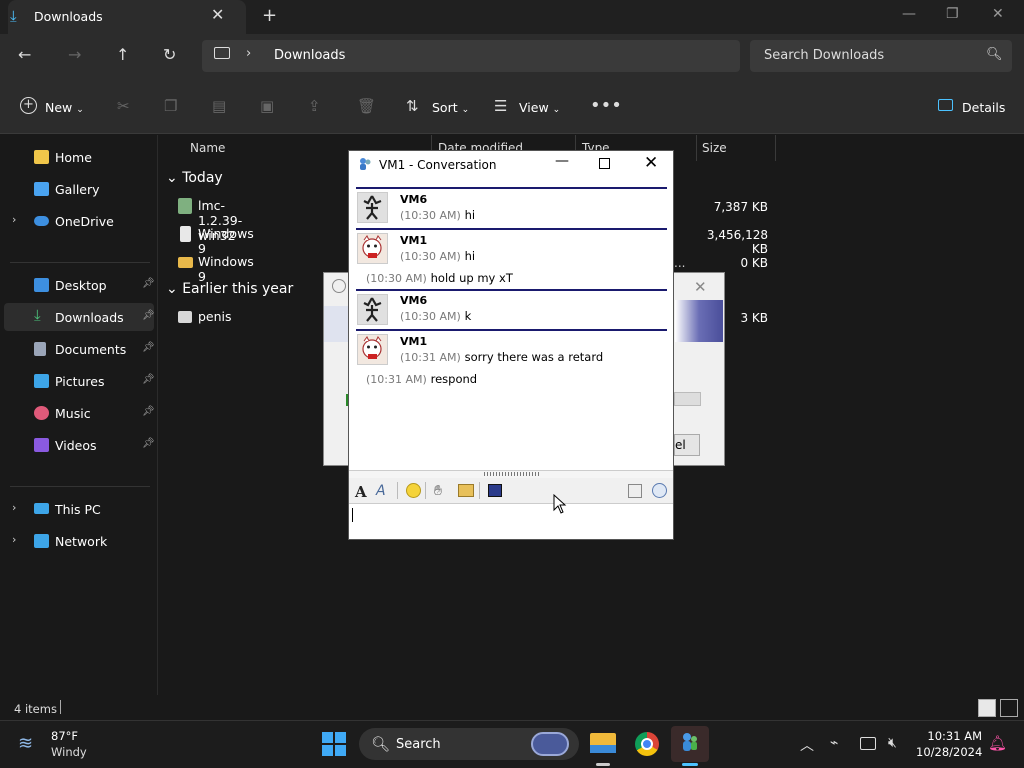 The image size is (1024, 768). Describe the element at coordinates (78, 285) in the screenshot. I see `sidebar-item-desktop: Desktop 📌︎` at that location.